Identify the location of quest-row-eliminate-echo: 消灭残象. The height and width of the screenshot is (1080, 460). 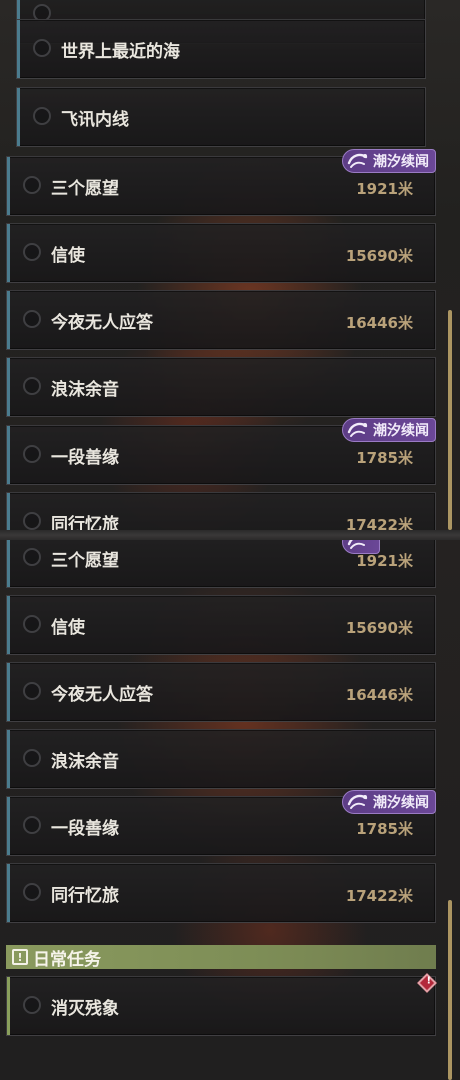
(221, 1006).